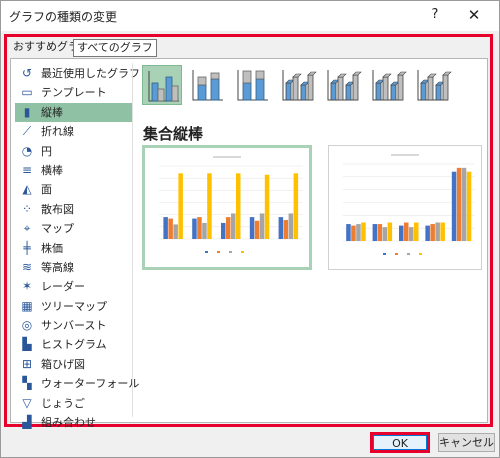 The height and width of the screenshot is (458, 500). I want to click on help-button: ?, so click(435, 15).